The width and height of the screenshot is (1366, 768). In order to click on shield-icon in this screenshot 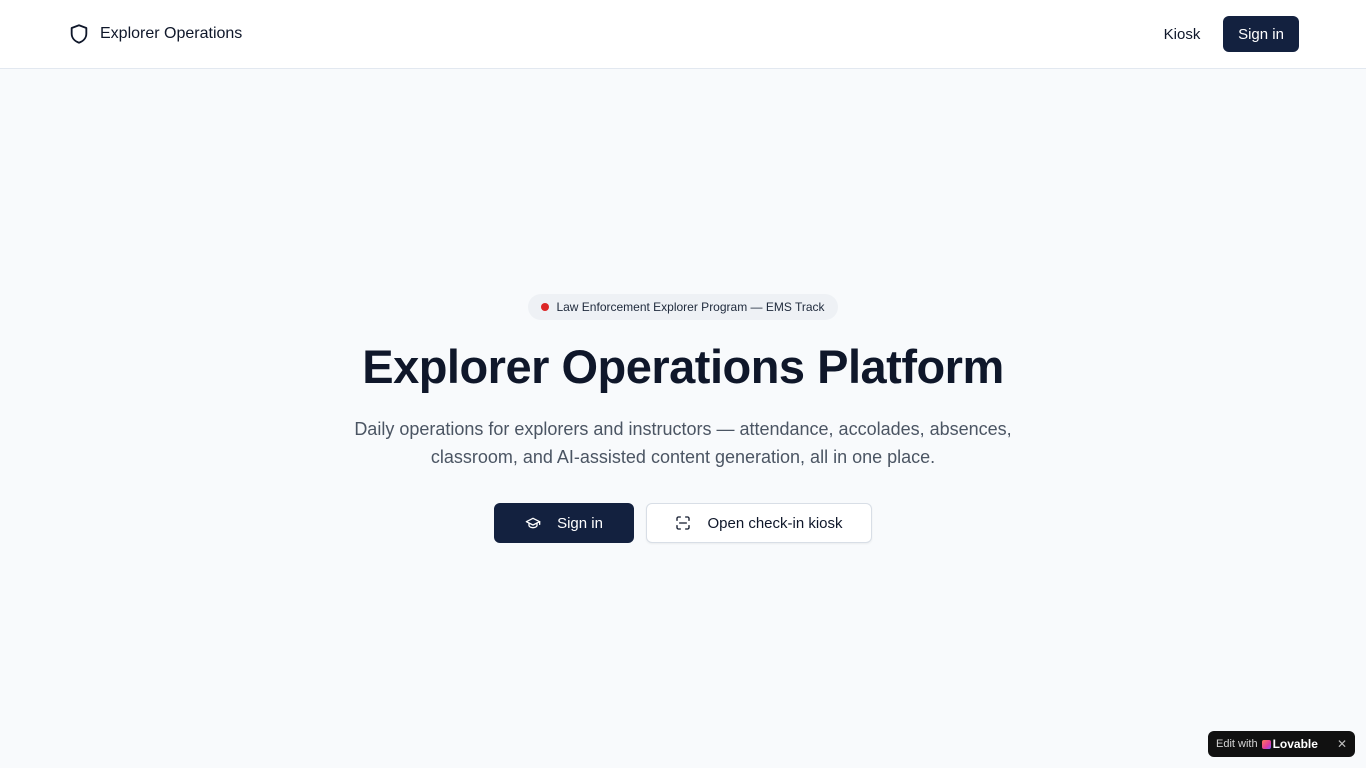, I will do `click(79, 34)`.